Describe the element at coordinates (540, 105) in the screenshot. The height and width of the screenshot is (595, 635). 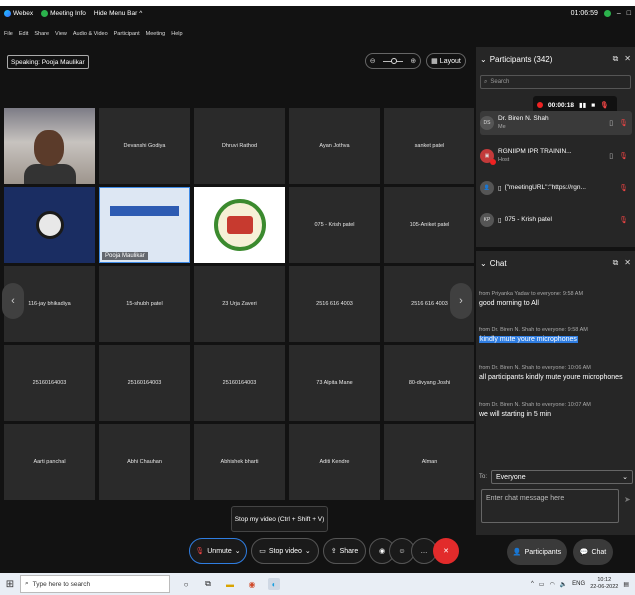
I see `recording-dot-icon` at that location.